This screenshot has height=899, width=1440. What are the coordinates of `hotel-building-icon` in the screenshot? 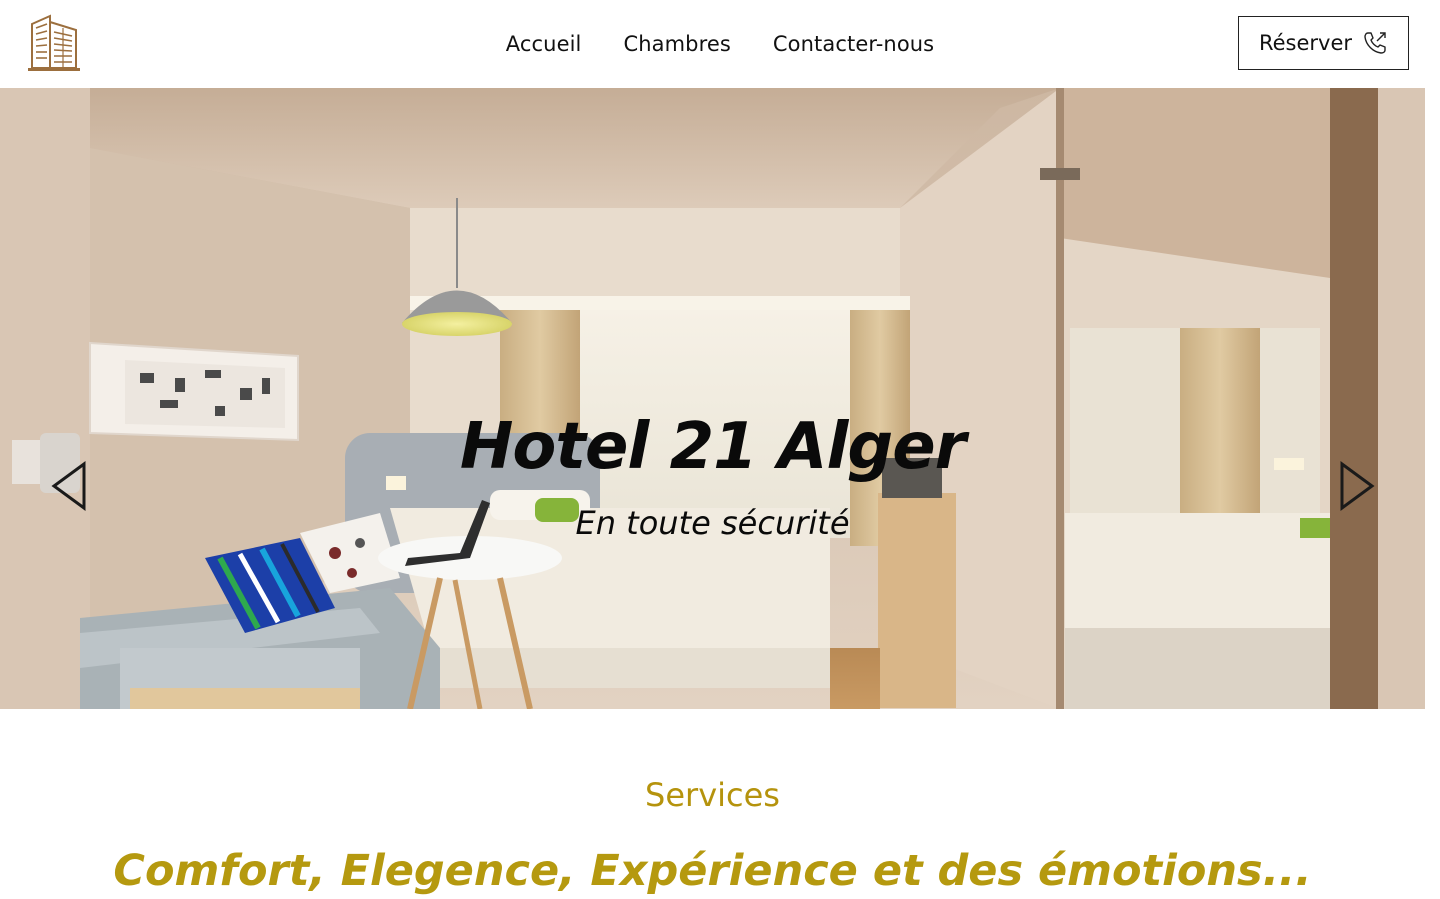 It's located at (54, 43).